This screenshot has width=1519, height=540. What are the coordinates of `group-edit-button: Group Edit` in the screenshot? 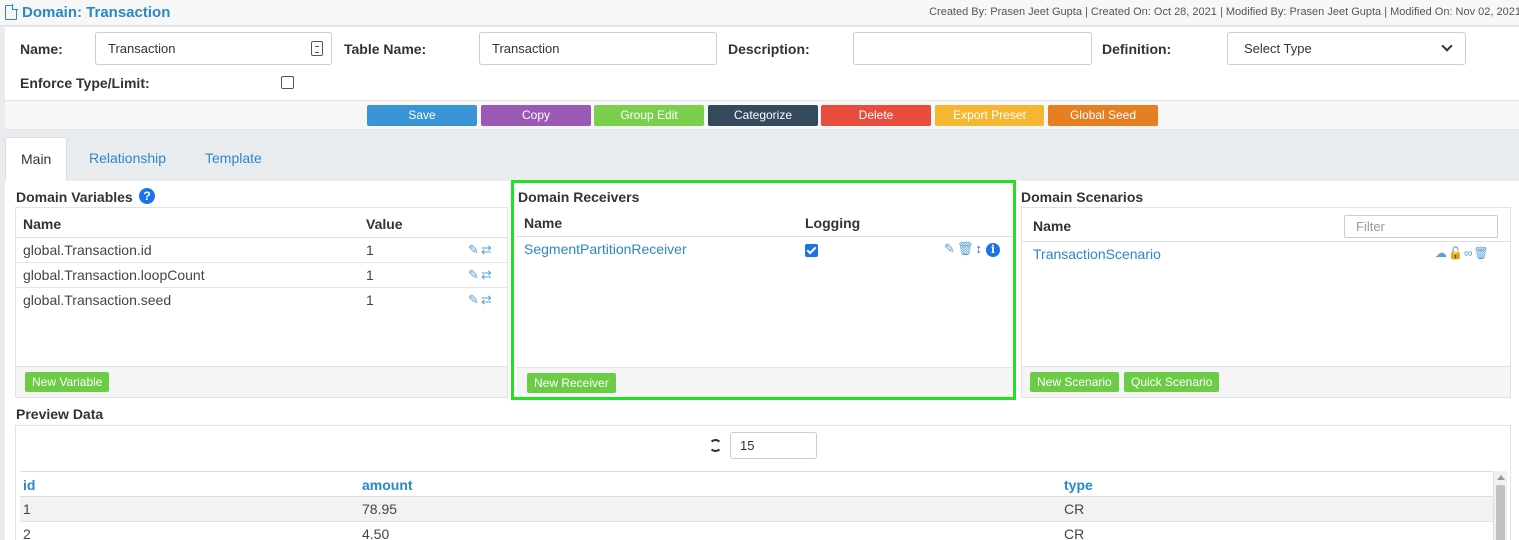 It's located at (649, 115).